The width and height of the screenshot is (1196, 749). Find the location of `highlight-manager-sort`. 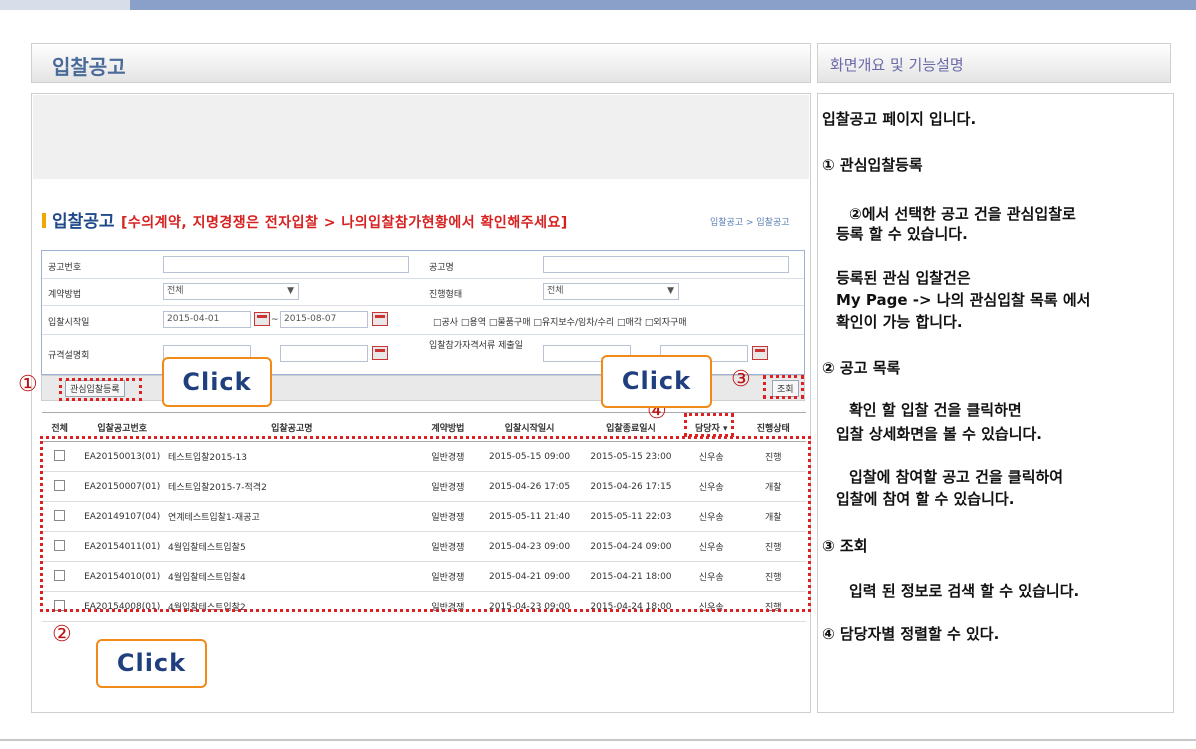

highlight-manager-sort is located at coordinates (709, 425).